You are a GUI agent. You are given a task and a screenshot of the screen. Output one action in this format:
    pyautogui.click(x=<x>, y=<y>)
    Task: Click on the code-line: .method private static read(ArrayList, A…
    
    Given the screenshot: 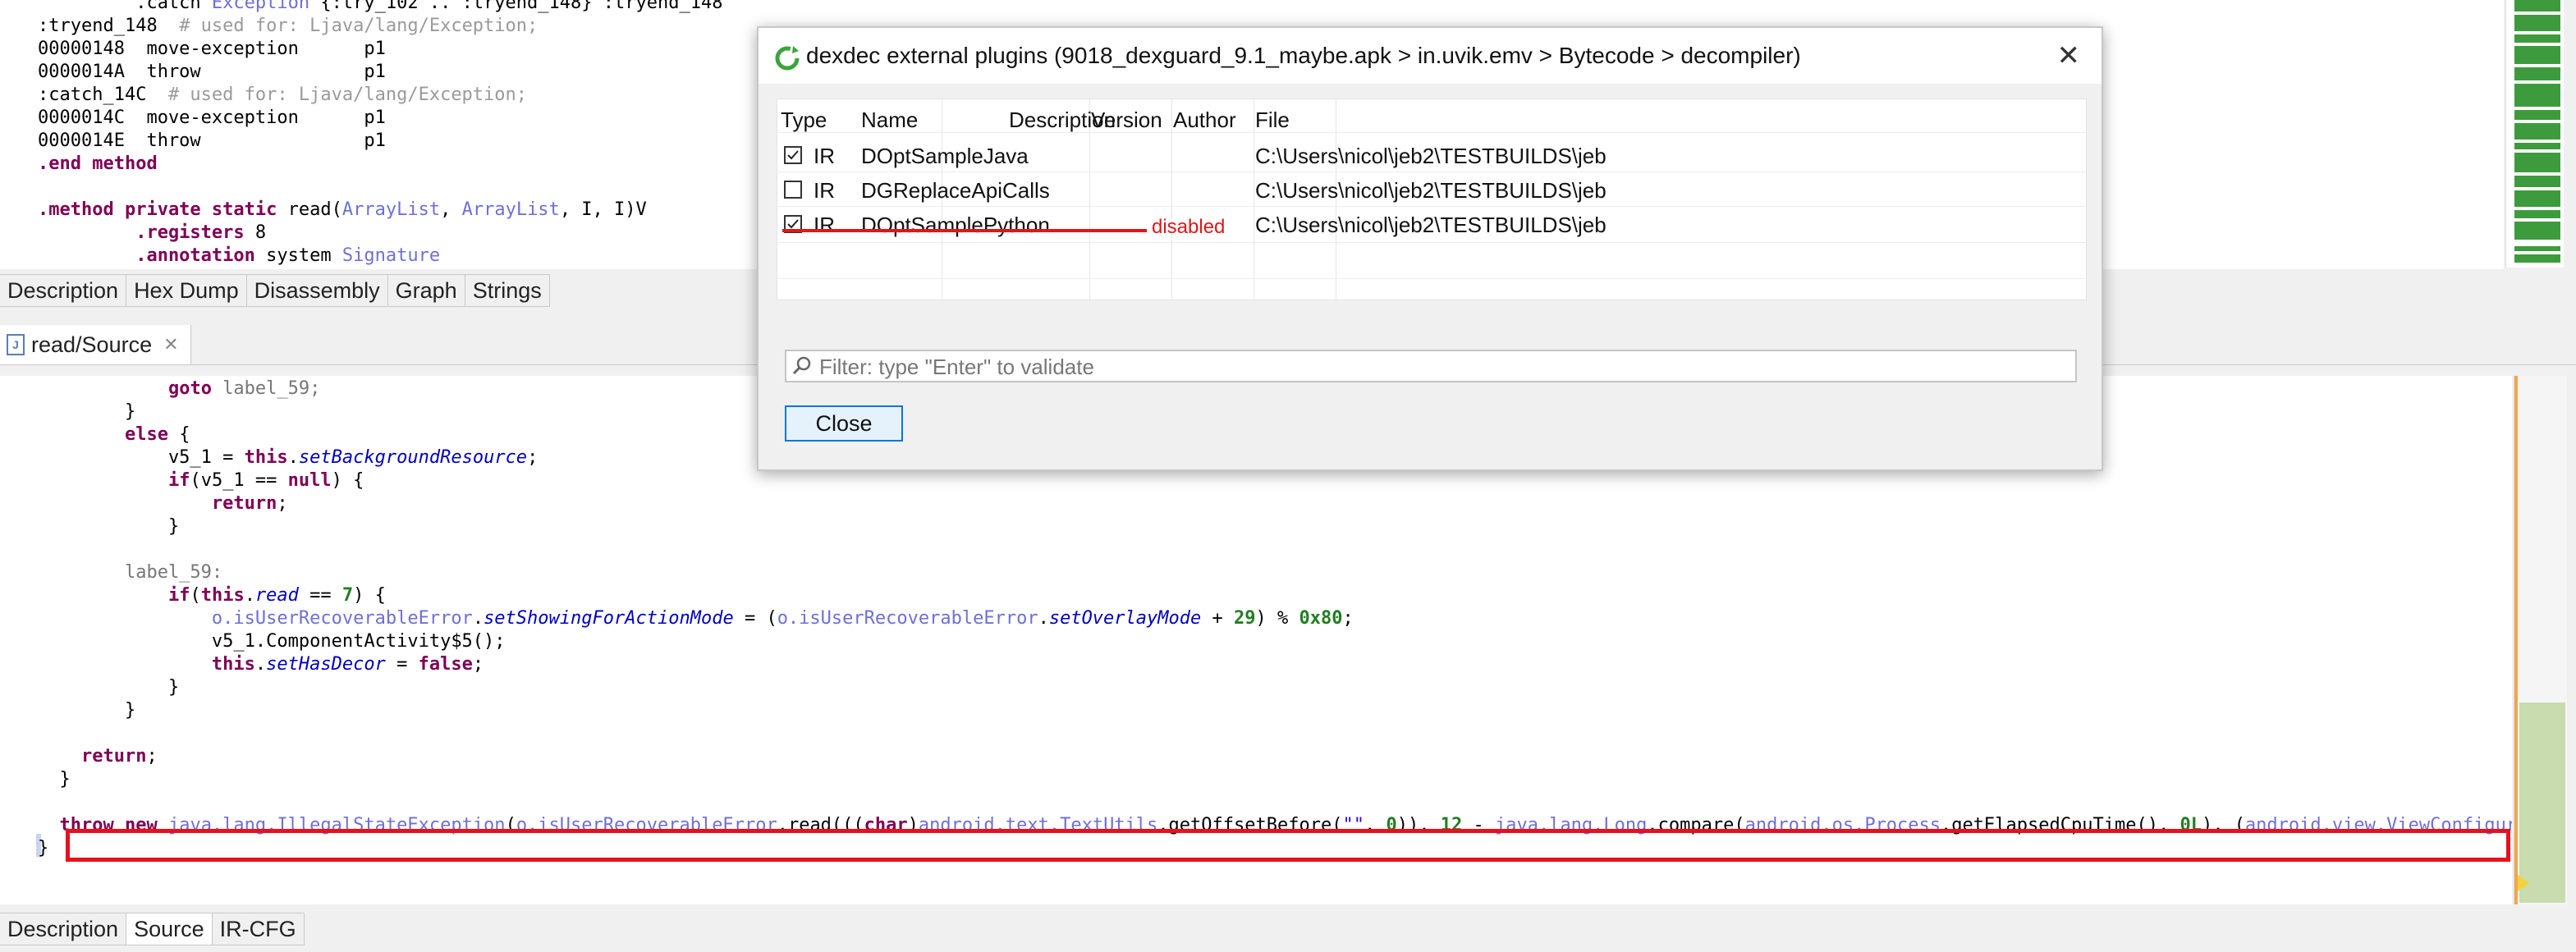 What is the action you would take?
    pyautogui.click(x=380, y=210)
    